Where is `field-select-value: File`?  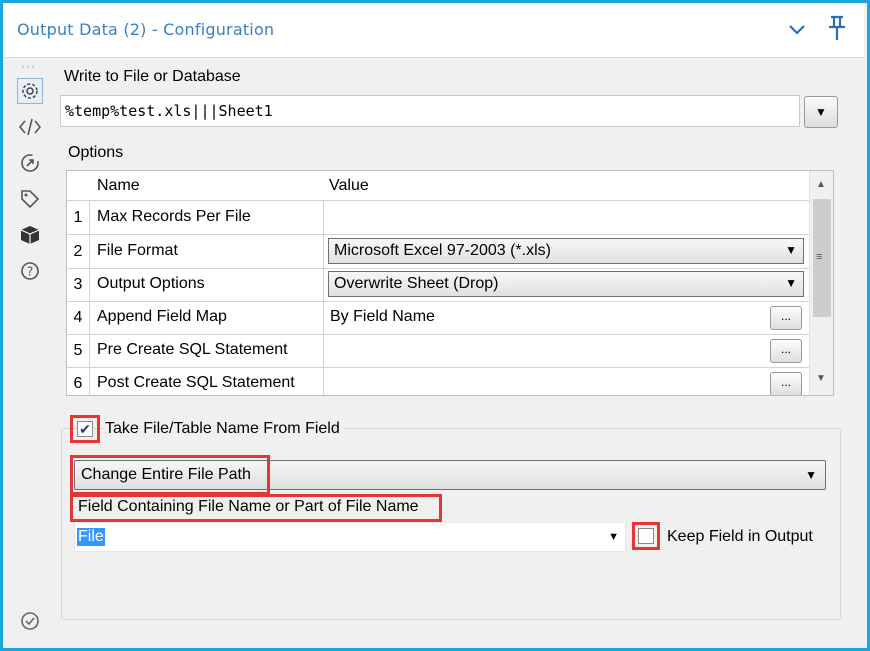
field-select-value: File is located at coordinates (91, 537).